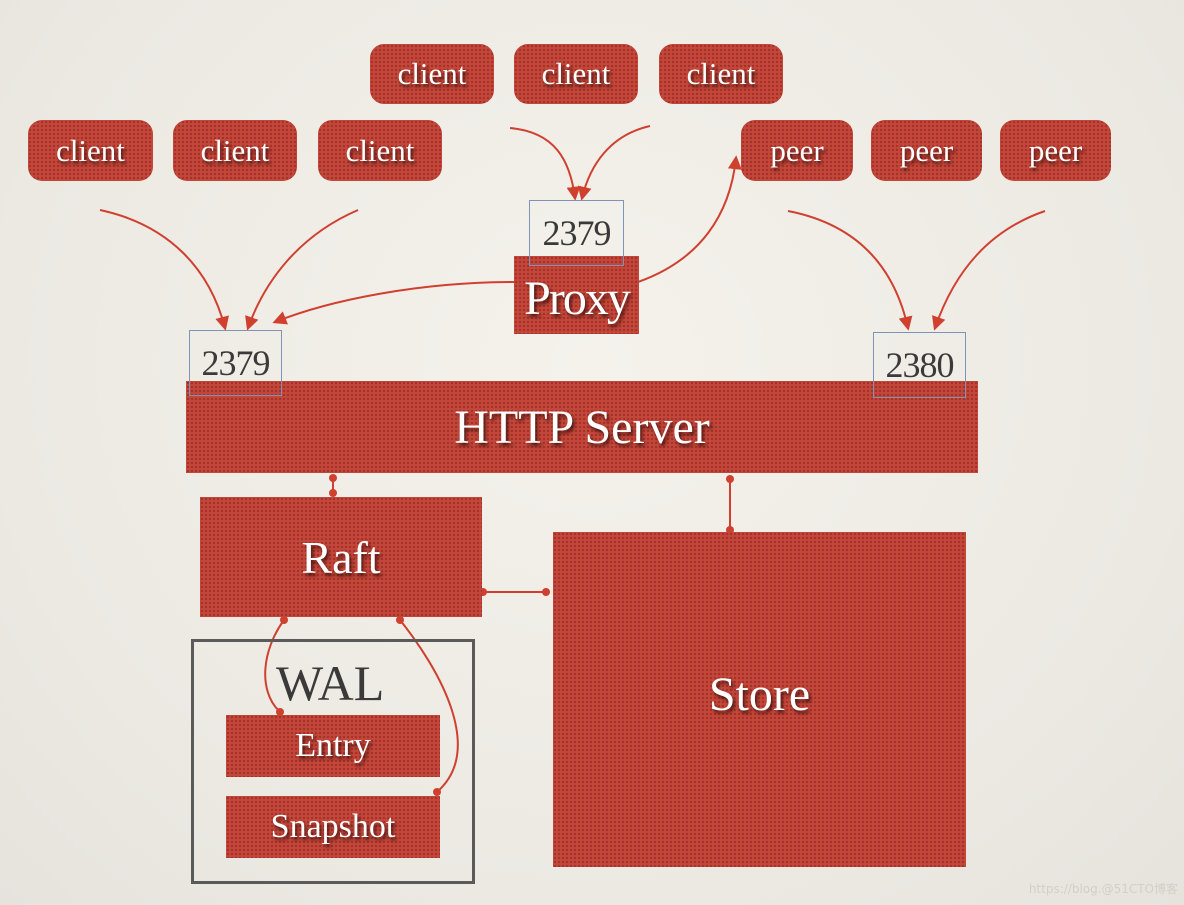  I want to click on snapshot-box: Snapshot, so click(333, 827).